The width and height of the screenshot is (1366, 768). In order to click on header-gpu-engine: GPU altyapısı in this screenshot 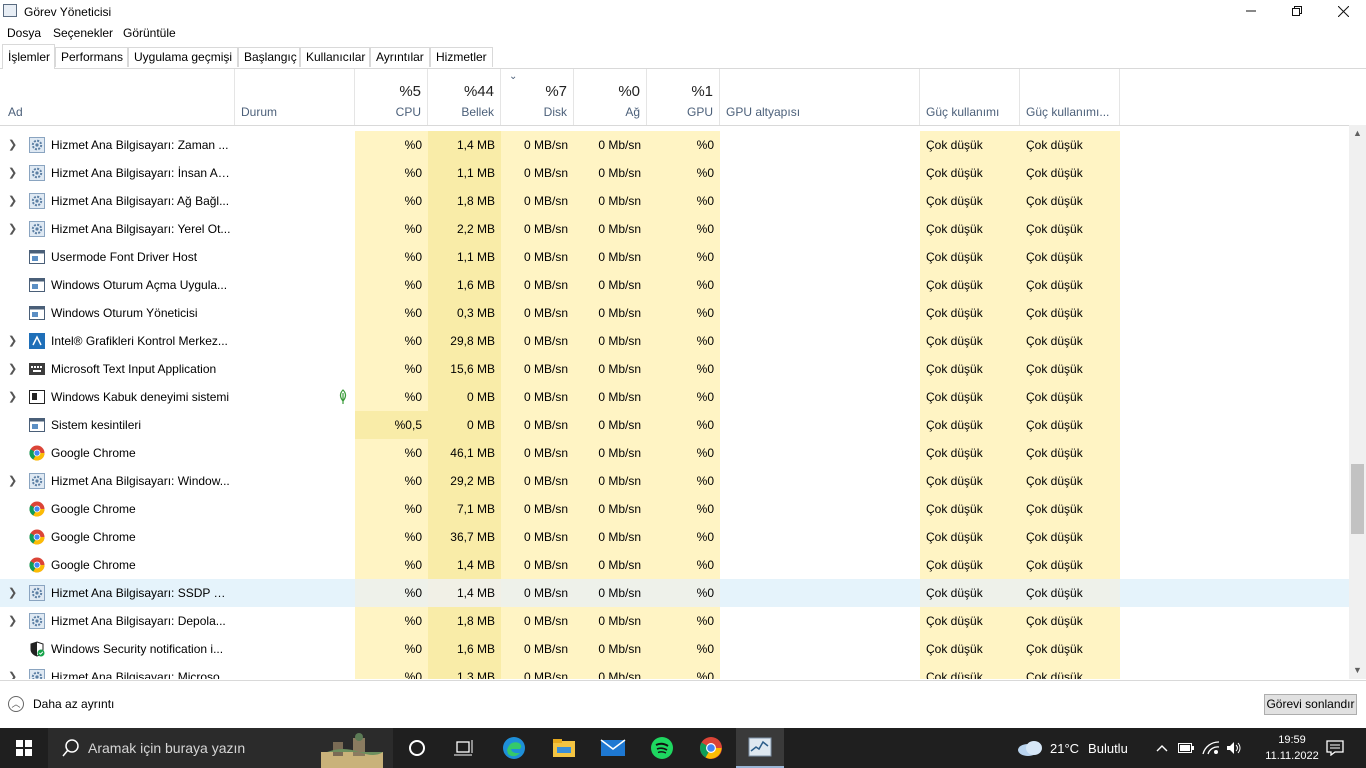, I will do `click(820, 97)`.